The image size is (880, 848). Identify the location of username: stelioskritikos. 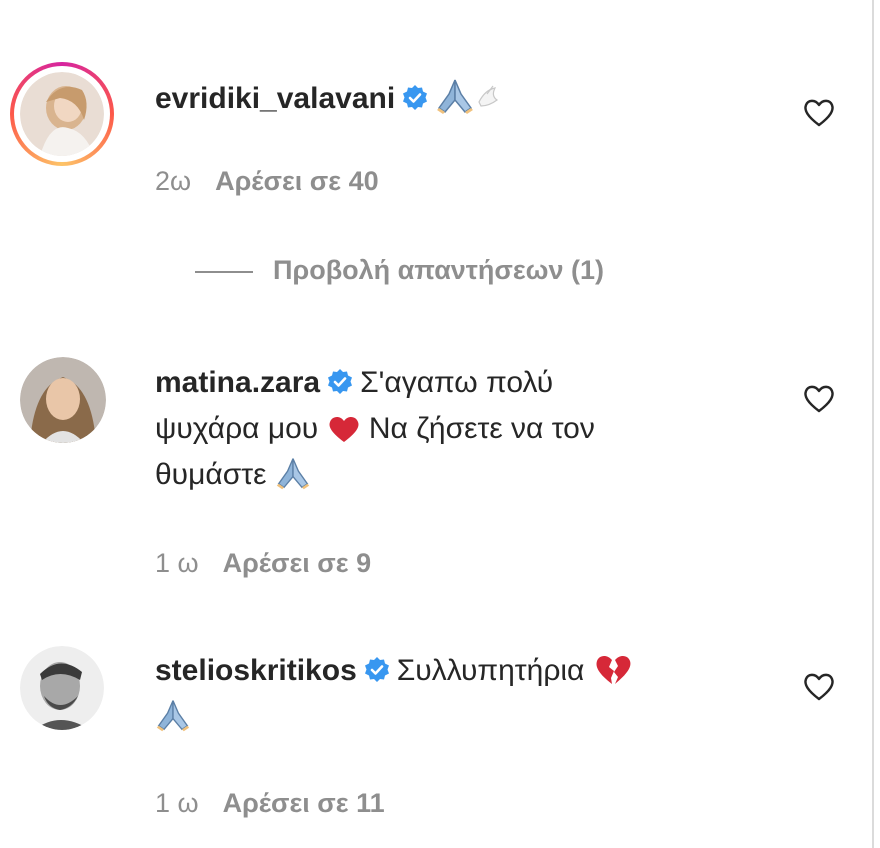
(256, 670).